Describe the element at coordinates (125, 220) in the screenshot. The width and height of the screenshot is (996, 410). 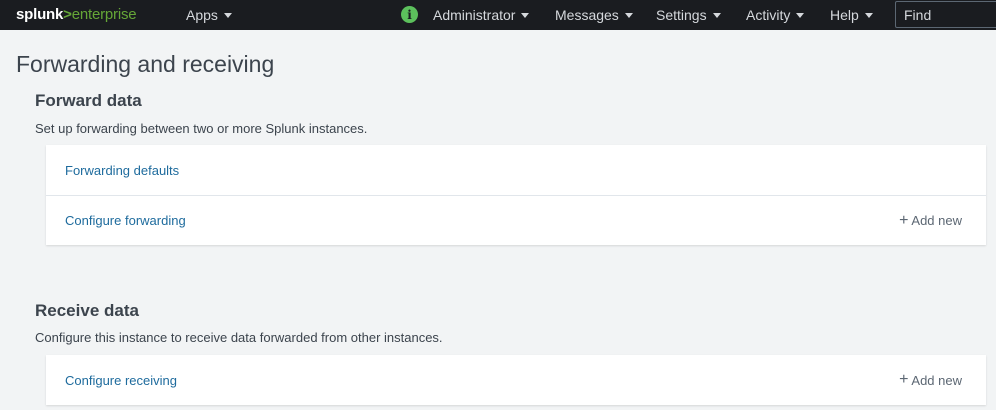
I see `configure-forwarding-link: Configure forwarding` at that location.